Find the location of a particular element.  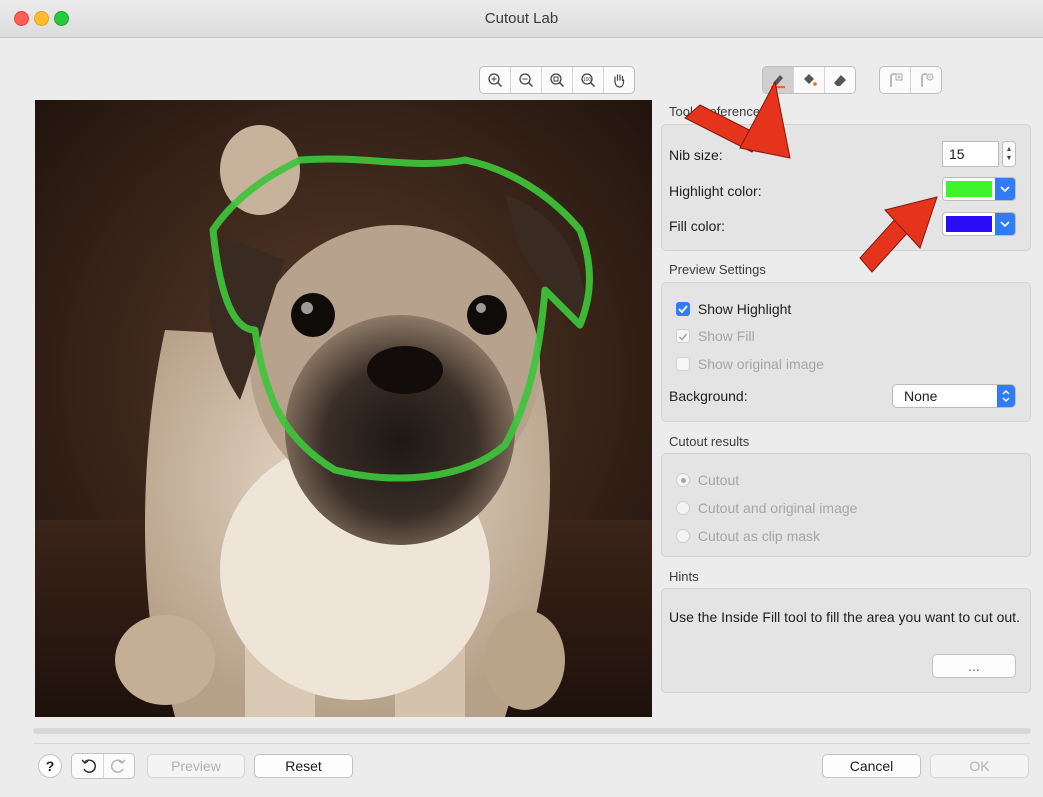

radio-dot is located at coordinates (683, 480).